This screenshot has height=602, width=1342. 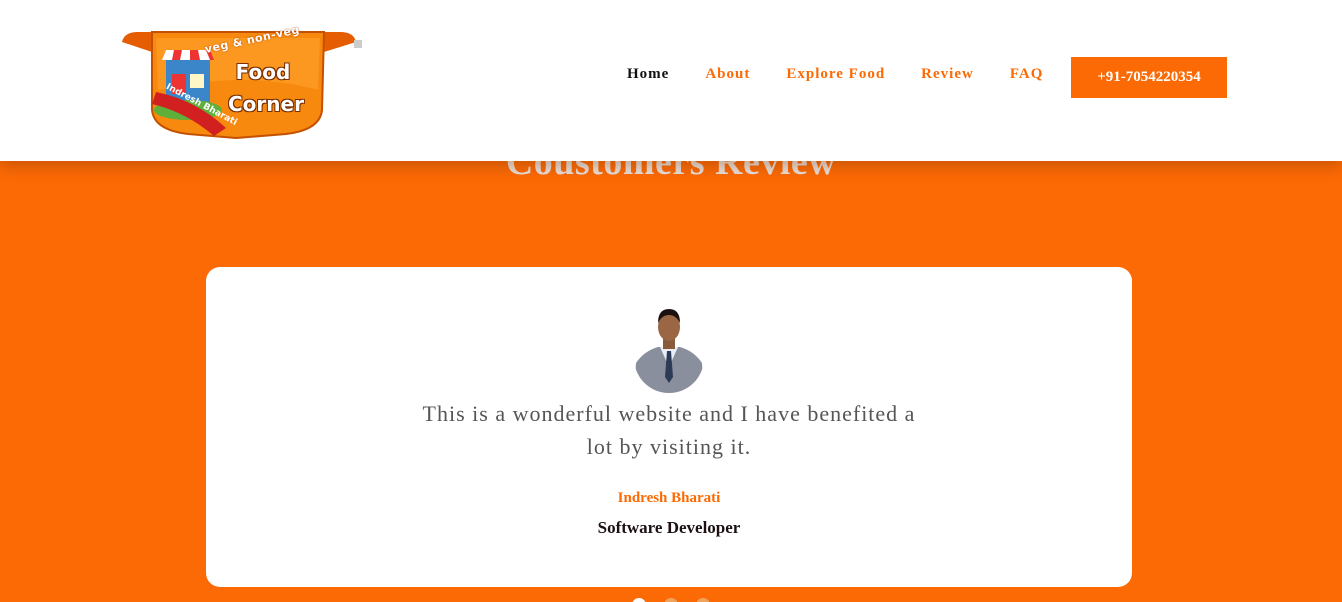 What do you see at coordinates (669, 527) in the screenshot?
I see `reviewer-role: Software Developer` at bounding box center [669, 527].